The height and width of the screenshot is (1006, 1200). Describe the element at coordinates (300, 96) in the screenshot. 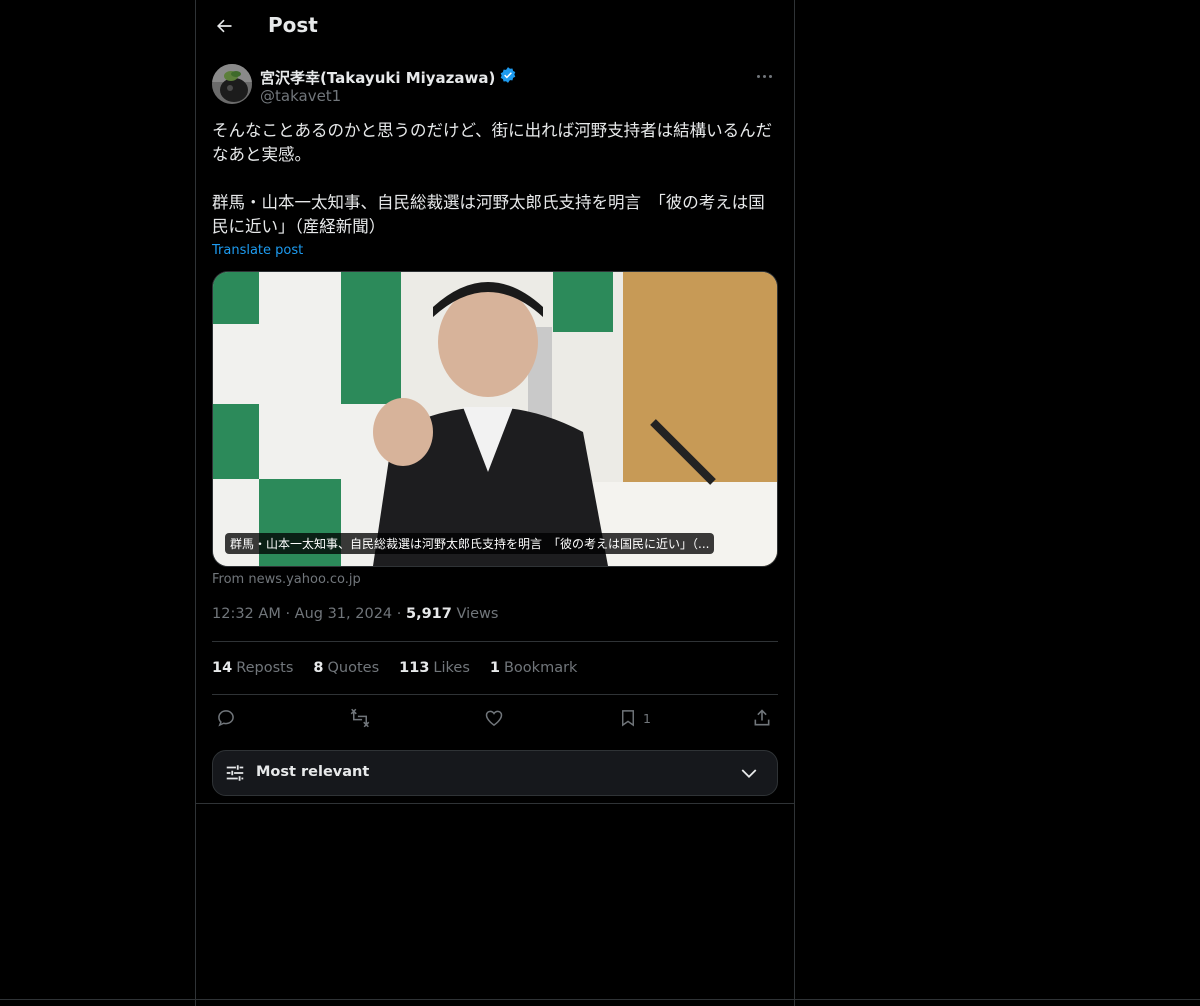

I see `author-handle: @takavet1` at that location.